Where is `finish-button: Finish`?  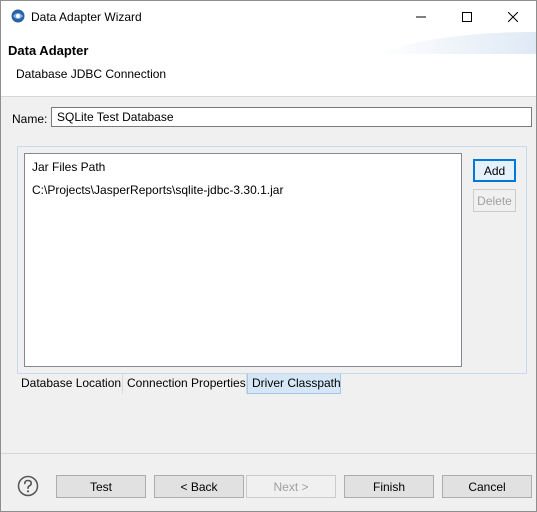 finish-button: Finish is located at coordinates (389, 486).